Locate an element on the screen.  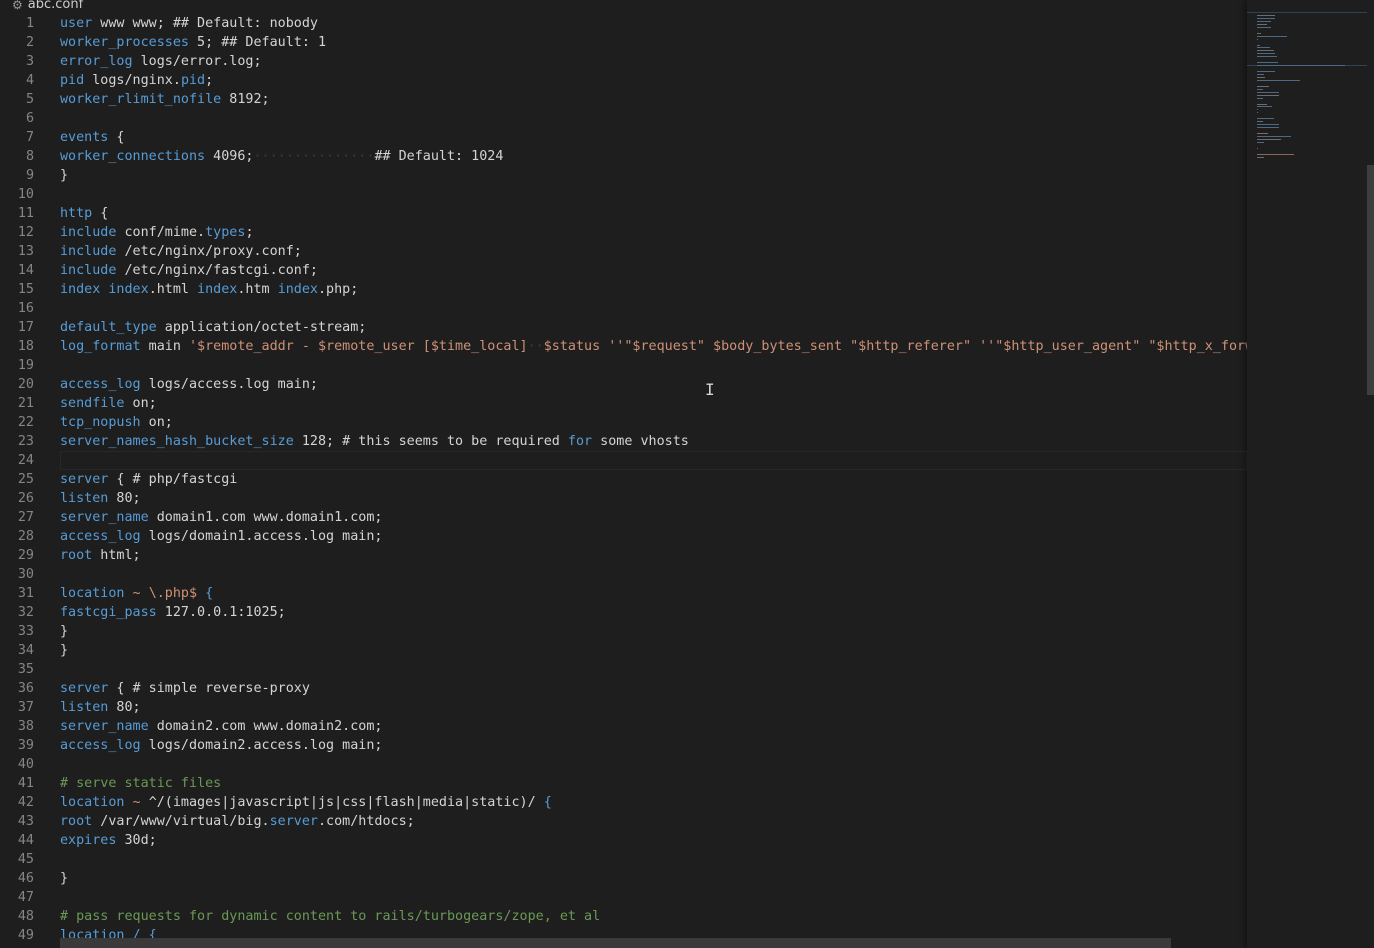
code-line: 16 is located at coordinates (623, 308).